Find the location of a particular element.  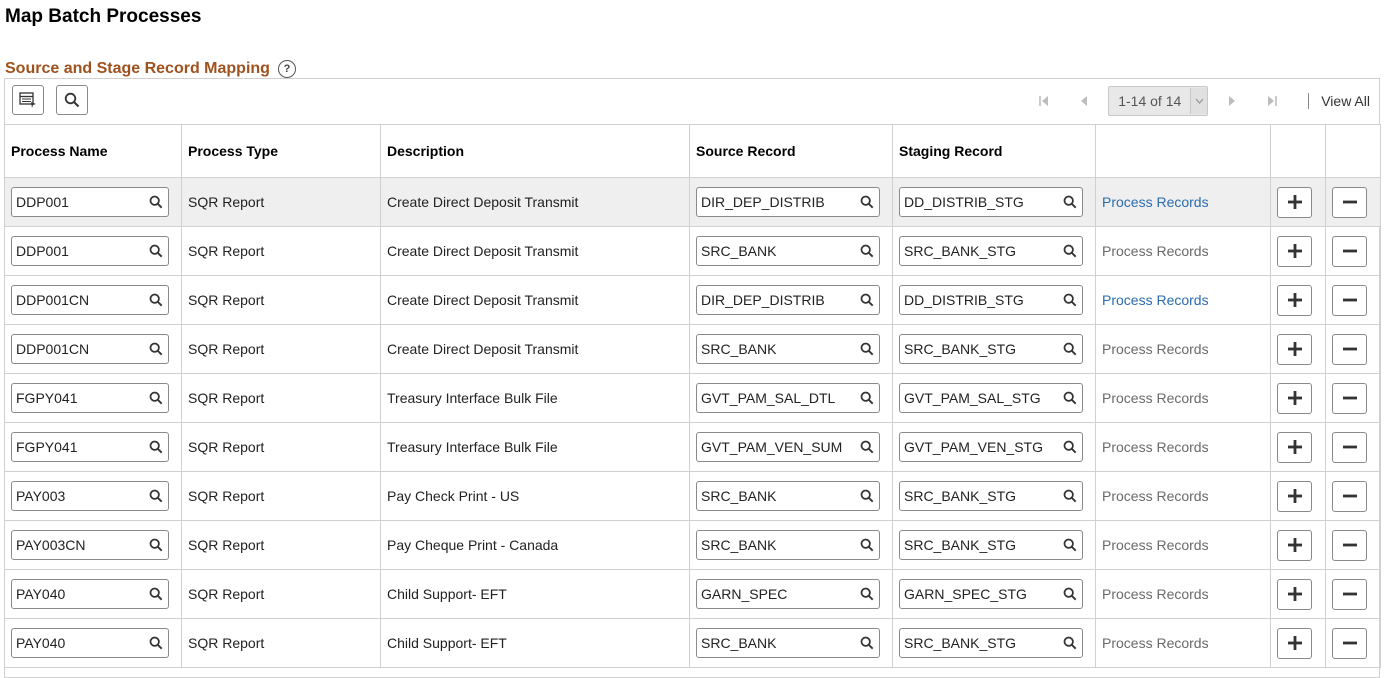

process-name-input: PAY003 is located at coordinates (90, 496).